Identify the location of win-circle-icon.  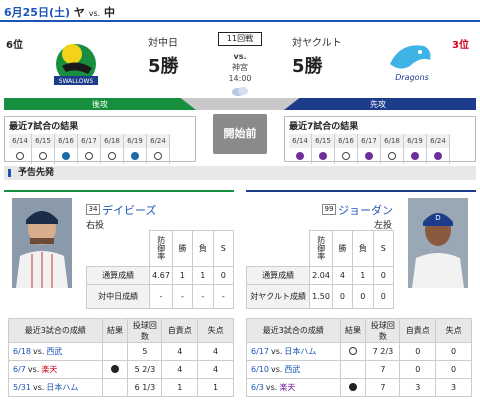
(353, 350).